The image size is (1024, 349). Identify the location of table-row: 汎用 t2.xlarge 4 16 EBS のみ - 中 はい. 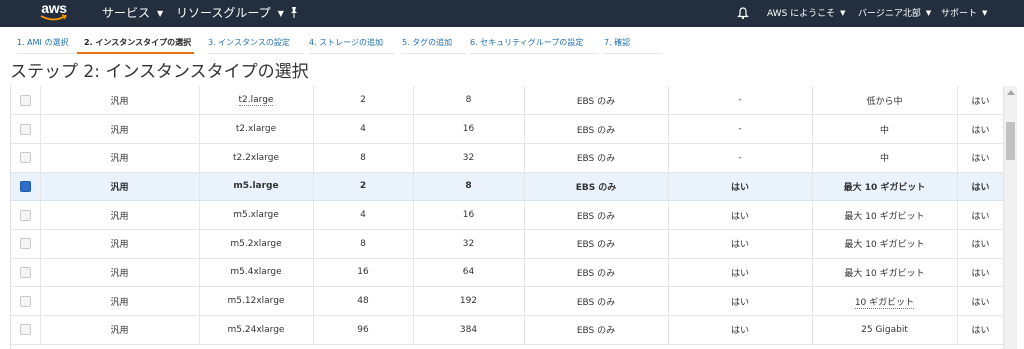
(507, 129).